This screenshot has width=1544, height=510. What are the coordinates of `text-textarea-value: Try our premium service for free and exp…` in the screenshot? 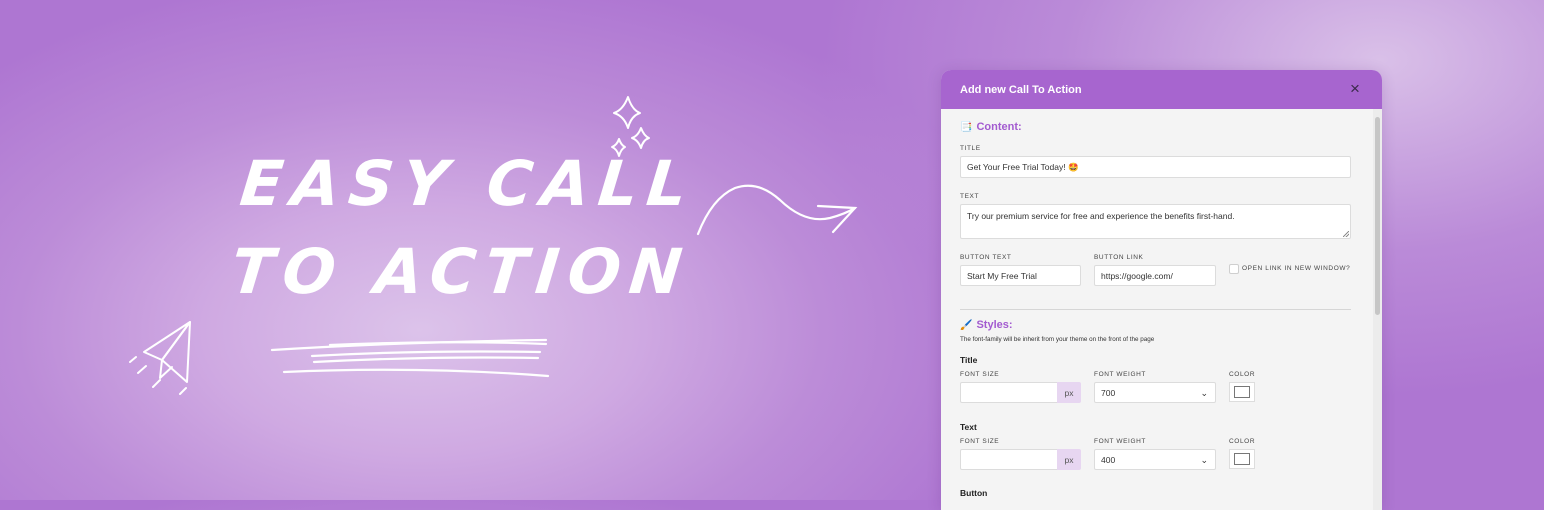 It's located at (1101, 216).